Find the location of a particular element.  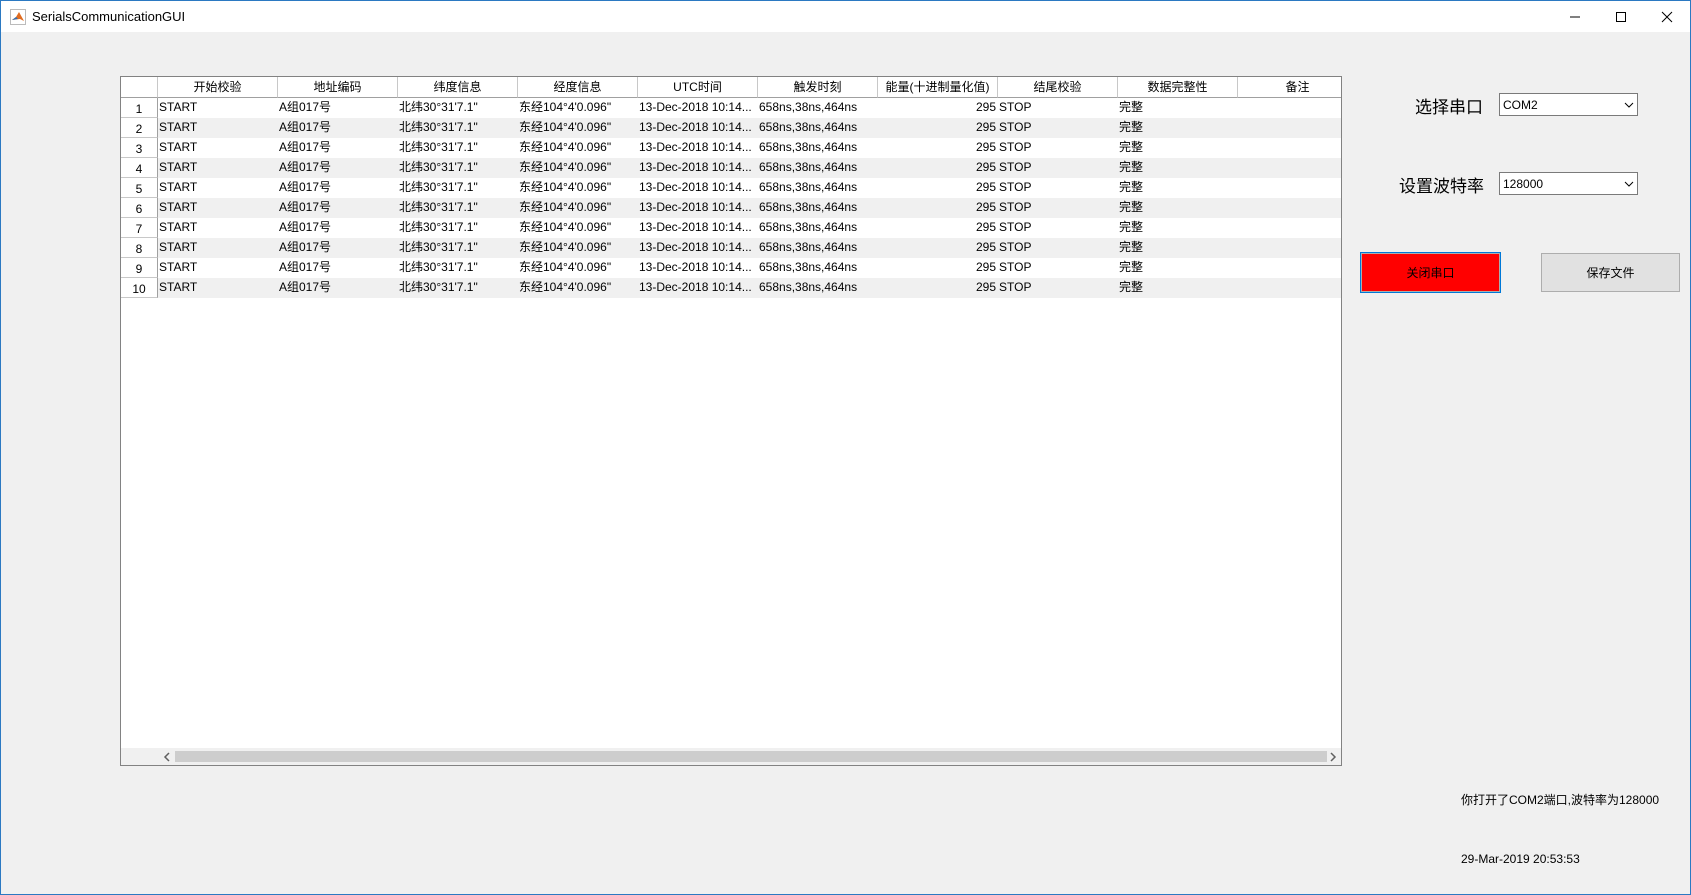

column-header: 经度信息 is located at coordinates (578, 87).